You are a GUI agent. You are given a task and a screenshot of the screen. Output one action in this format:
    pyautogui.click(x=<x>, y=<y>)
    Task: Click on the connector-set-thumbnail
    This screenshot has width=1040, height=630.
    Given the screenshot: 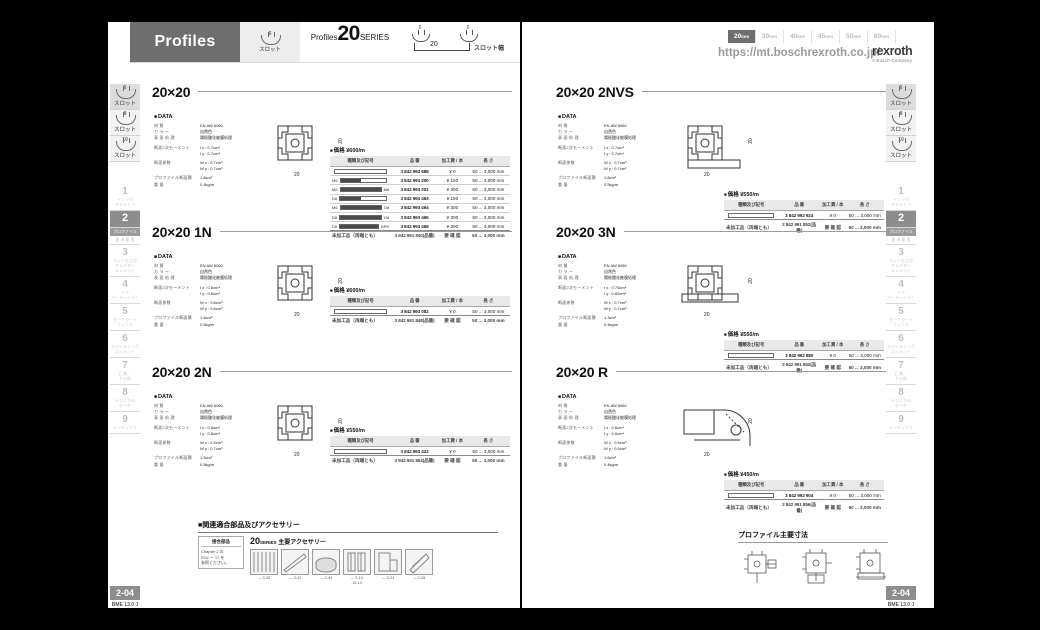 What is the action you would take?
    pyautogui.click(x=357, y=562)
    